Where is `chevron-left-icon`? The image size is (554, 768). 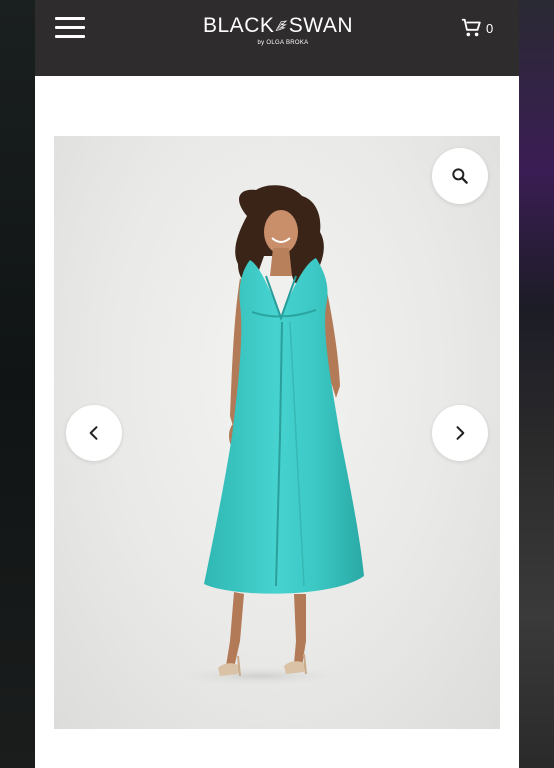 chevron-left-icon is located at coordinates (93, 433).